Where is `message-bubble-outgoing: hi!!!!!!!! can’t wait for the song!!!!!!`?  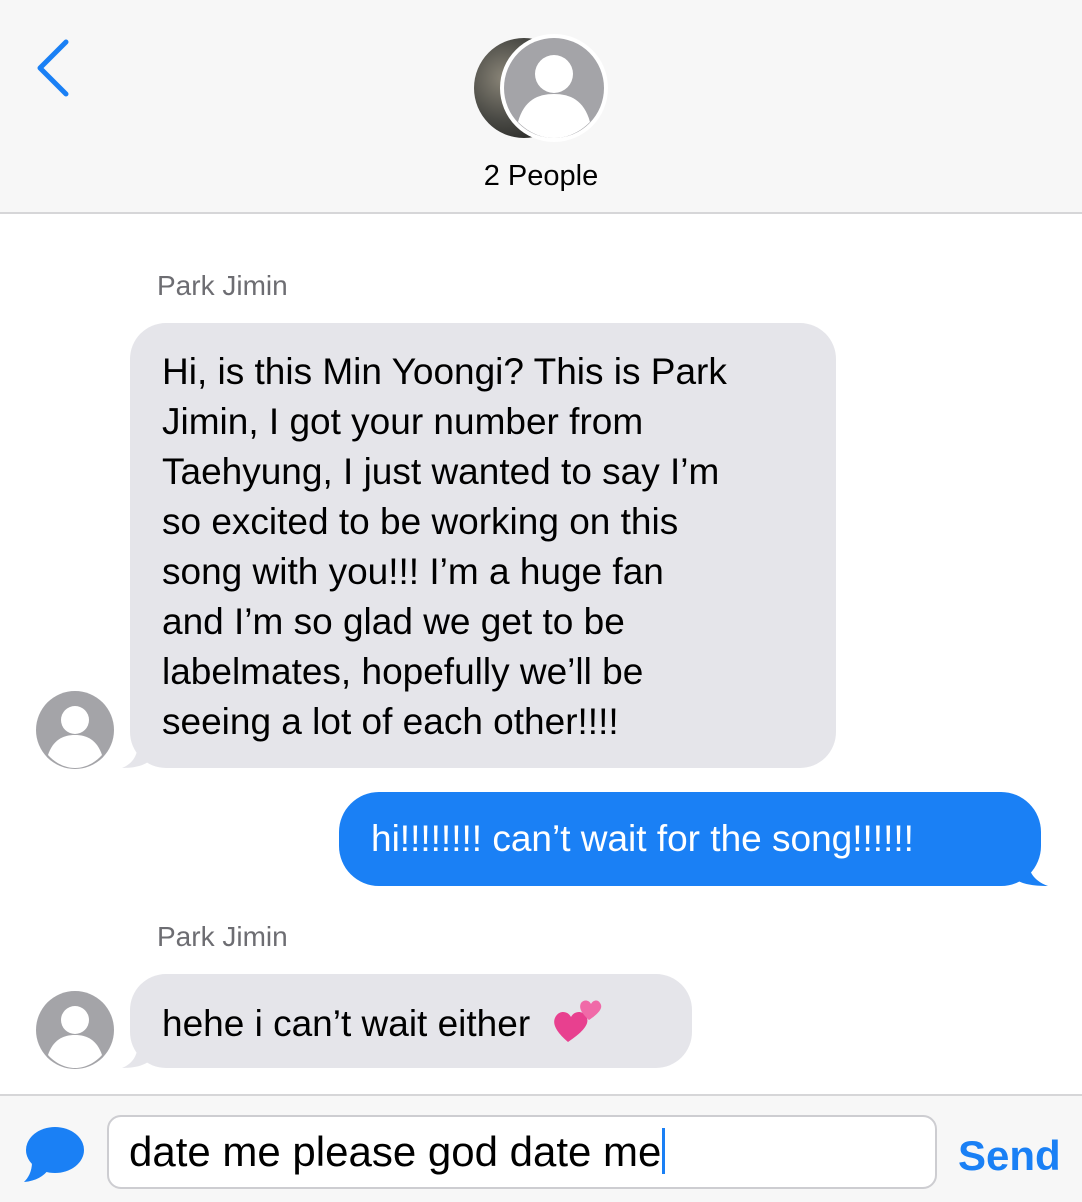 message-bubble-outgoing: hi!!!!!!!! can’t wait for the song!!!!!! is located at coordinates (690, 839).